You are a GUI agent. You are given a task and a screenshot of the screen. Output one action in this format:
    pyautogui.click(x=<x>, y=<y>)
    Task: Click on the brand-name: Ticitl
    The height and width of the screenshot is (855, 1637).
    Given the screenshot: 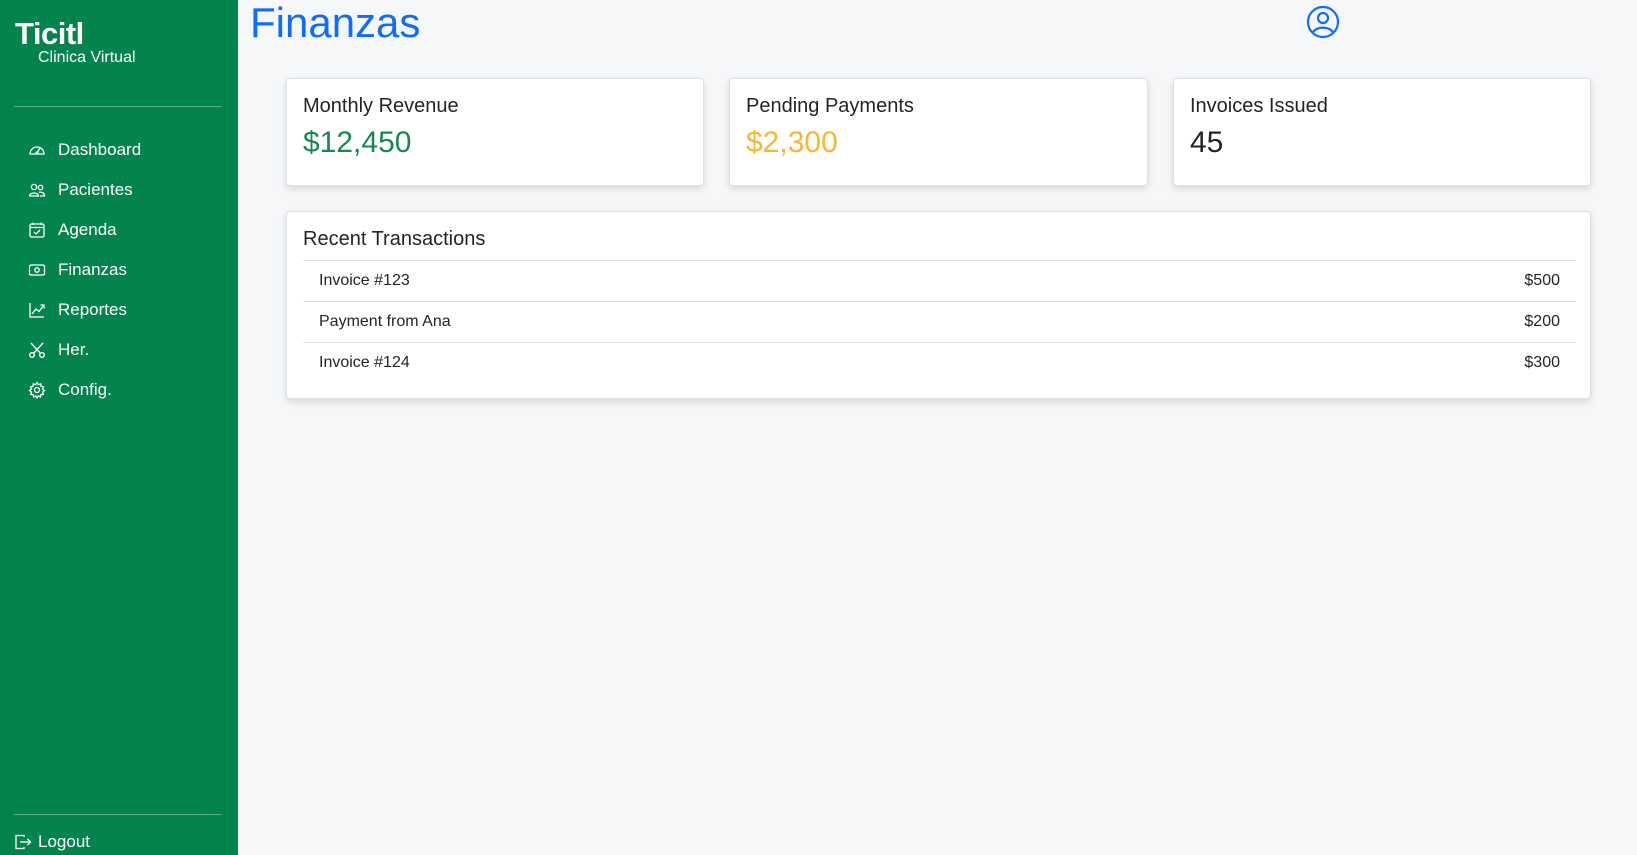 What is the action you would take?
    pyautogui.click(x=49, y=33)
    